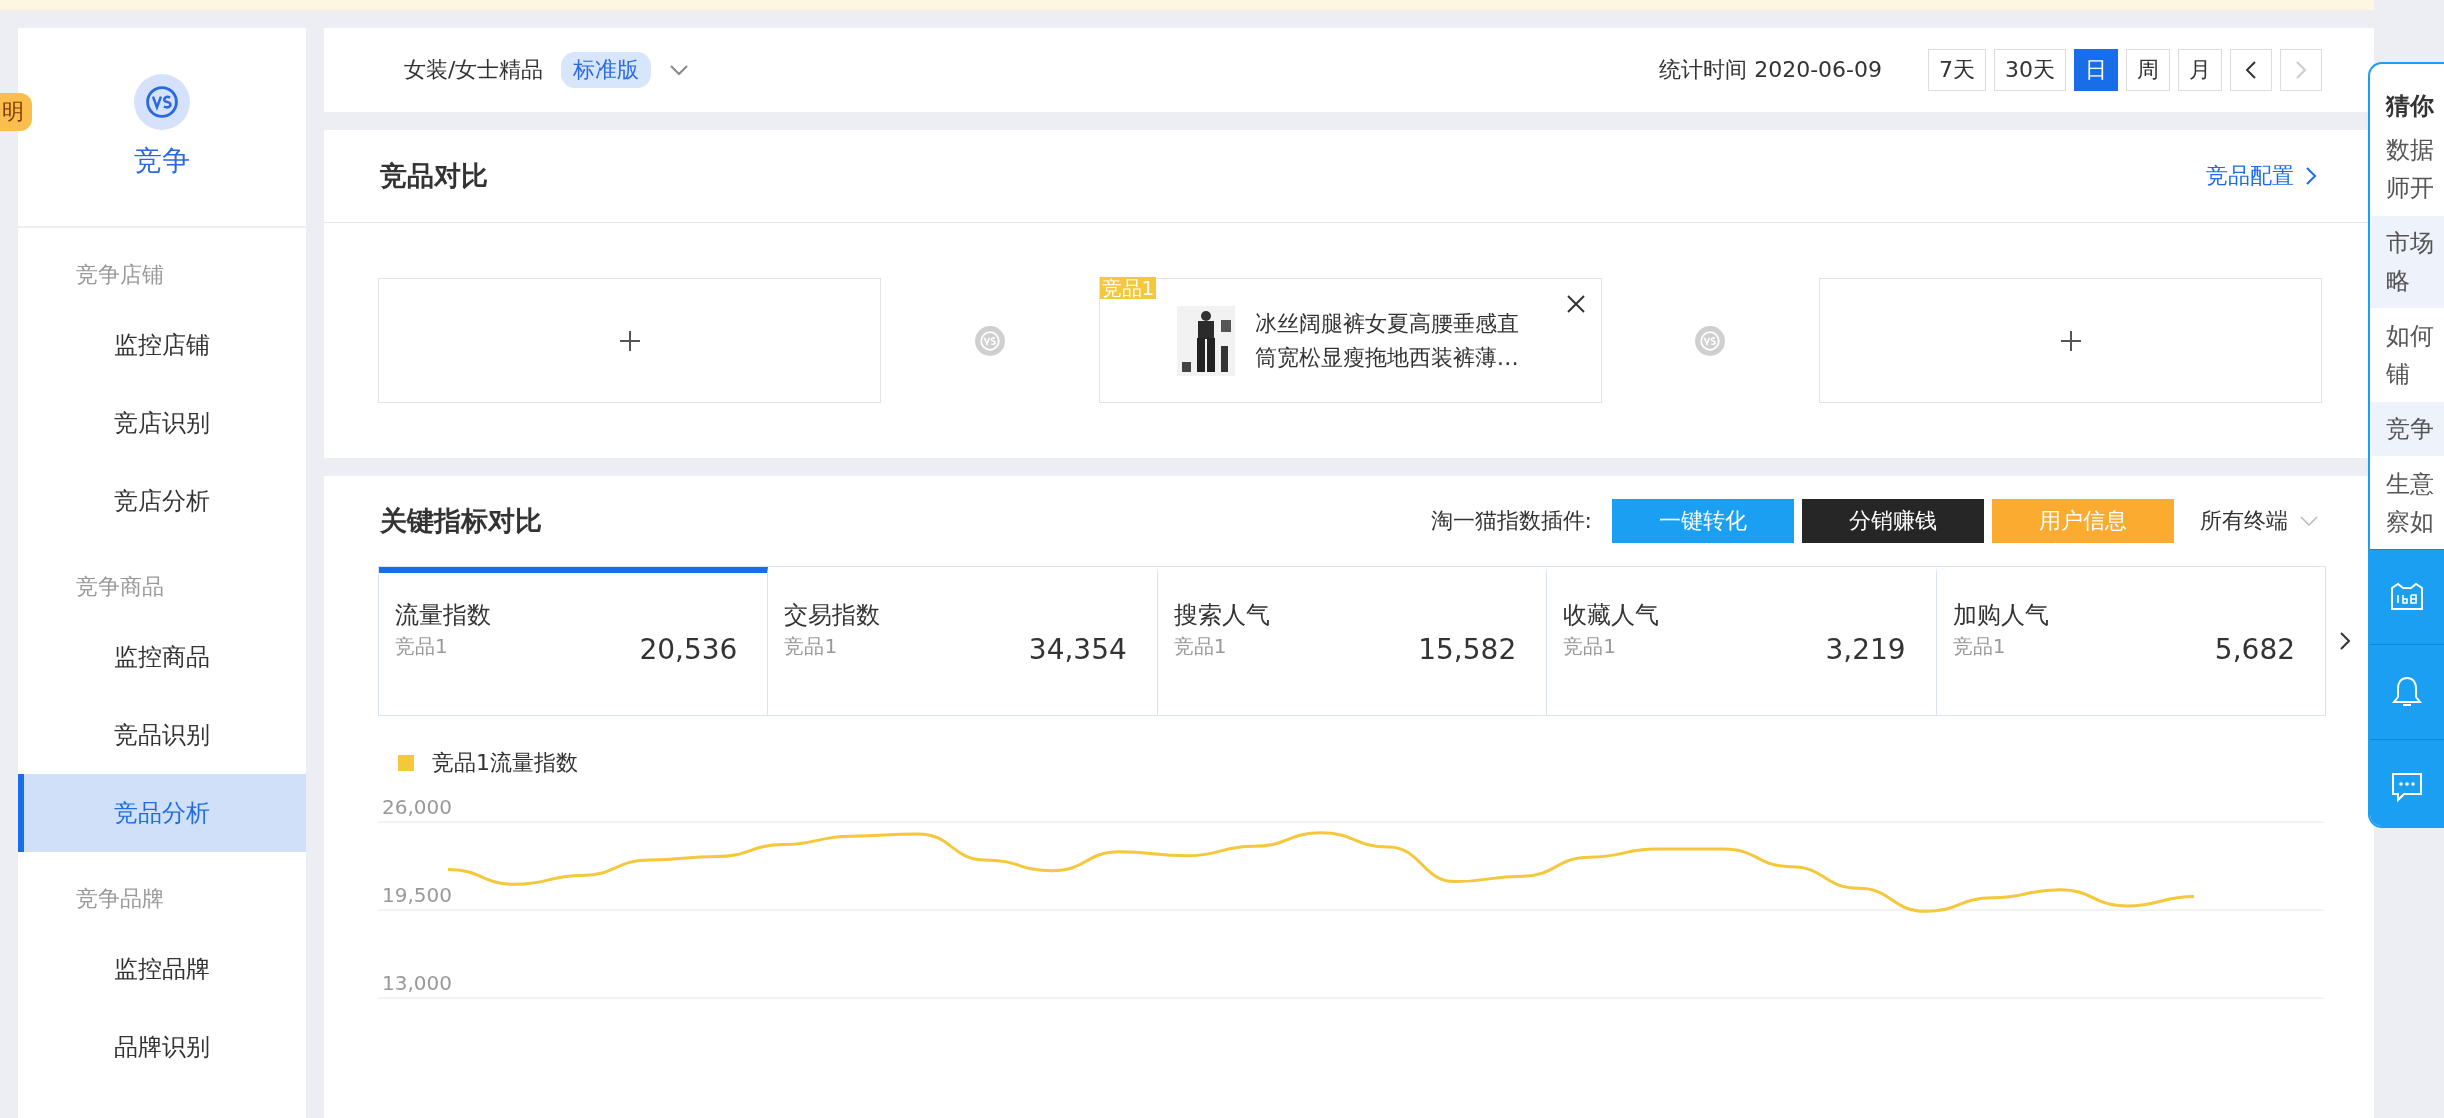 This screenshot has width=2444, height=1118. What do you see at coordinates (2030, 70) in the screenshot?
I see `period-button: 30天` at bounding box center [2030, 70].